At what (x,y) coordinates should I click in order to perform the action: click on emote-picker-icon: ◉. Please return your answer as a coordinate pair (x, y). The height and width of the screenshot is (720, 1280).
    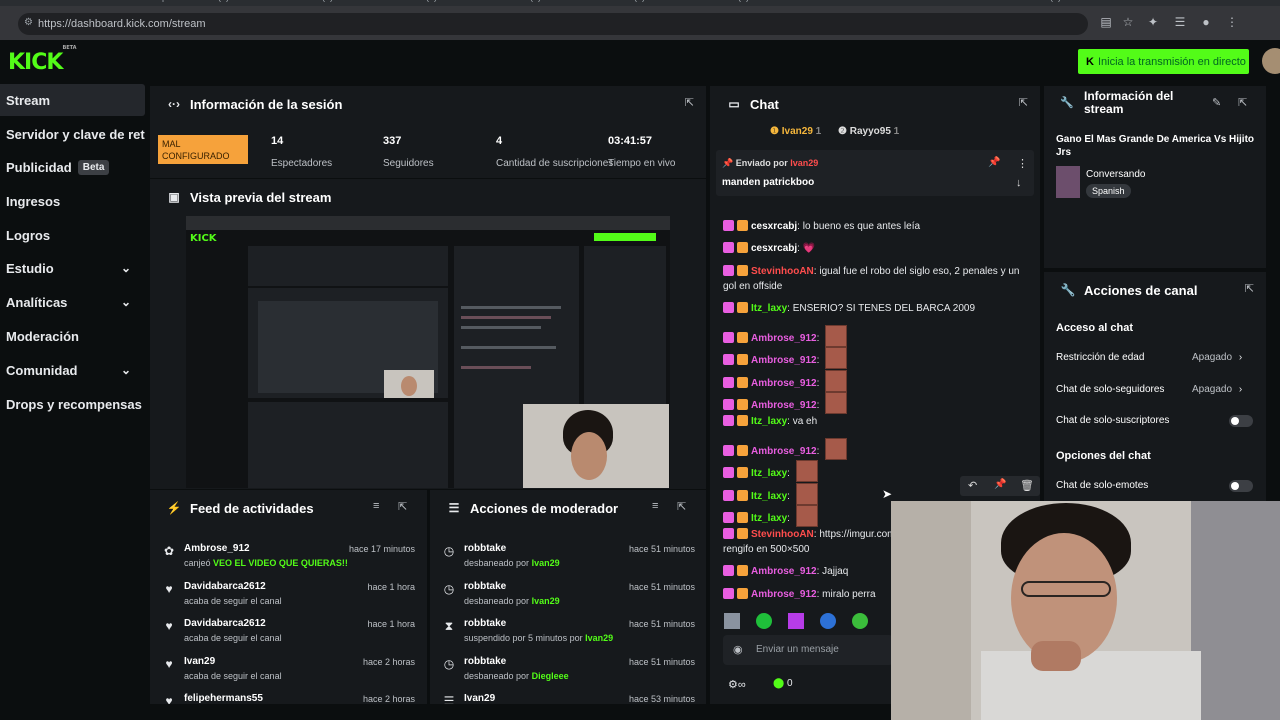
    Looking at the image, I should click on (738, 649).